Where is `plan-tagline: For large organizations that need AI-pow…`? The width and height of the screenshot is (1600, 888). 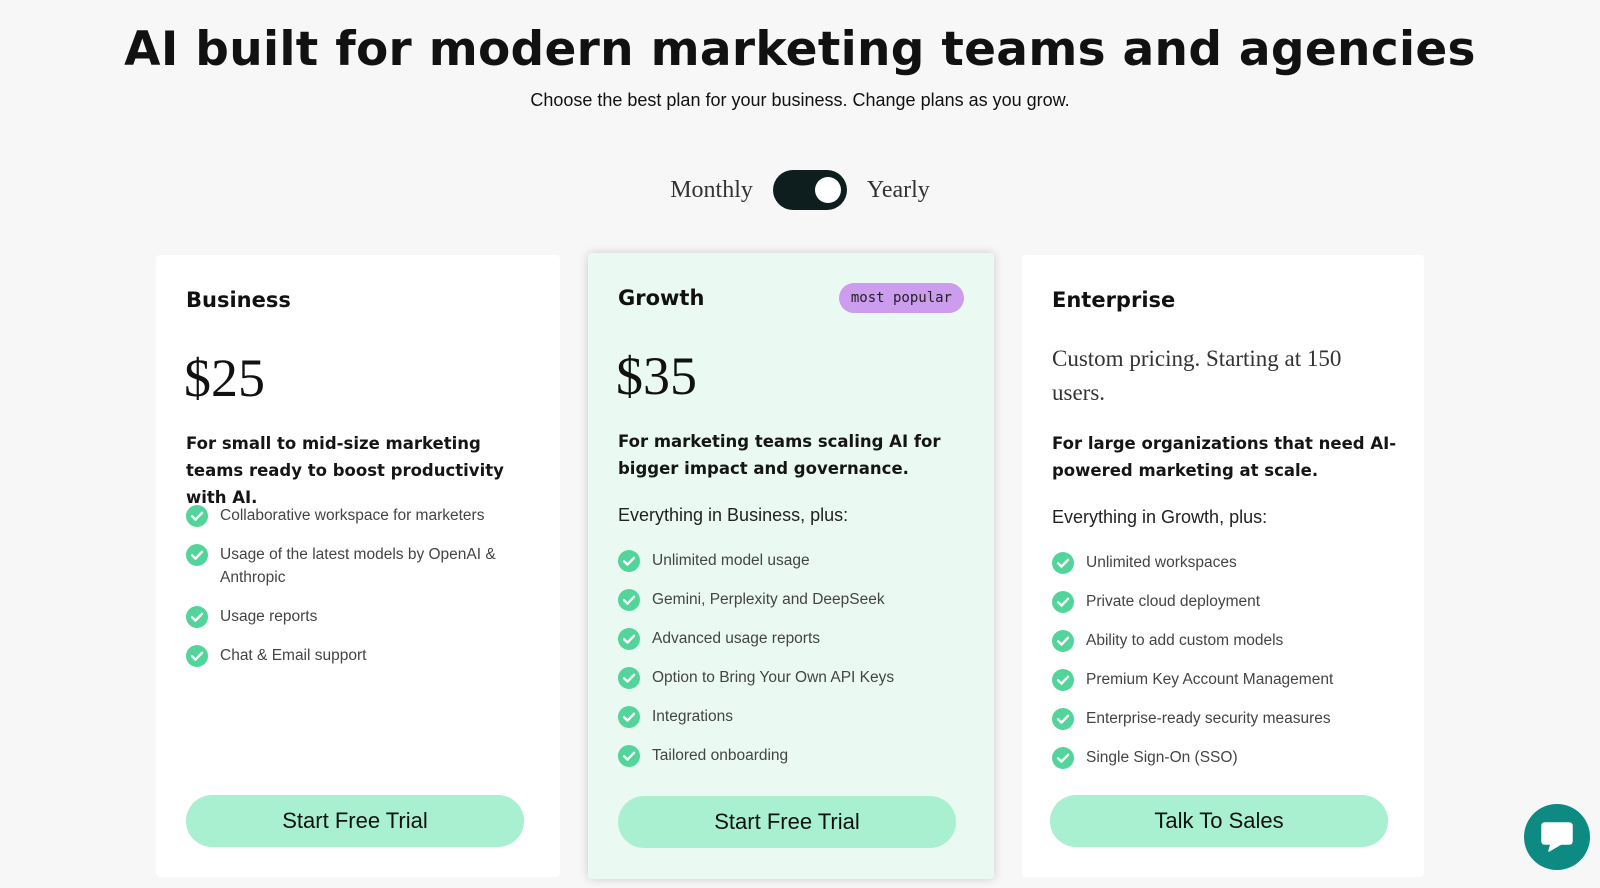
plan-tagline: For large organizations that need AI-pow… is located at coordinates (1224, 457).